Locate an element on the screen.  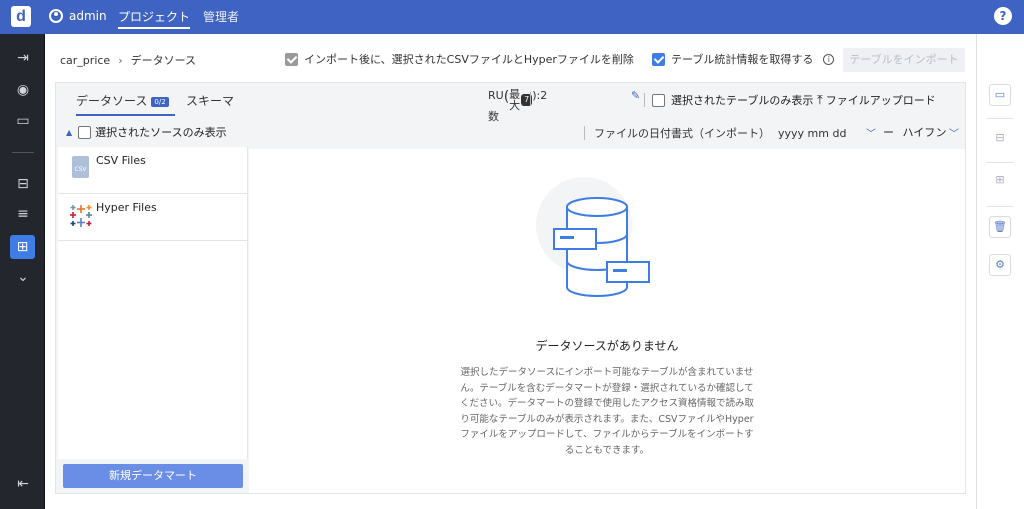
collapse-icon: ⇥ is located at coordinates (23, 58).